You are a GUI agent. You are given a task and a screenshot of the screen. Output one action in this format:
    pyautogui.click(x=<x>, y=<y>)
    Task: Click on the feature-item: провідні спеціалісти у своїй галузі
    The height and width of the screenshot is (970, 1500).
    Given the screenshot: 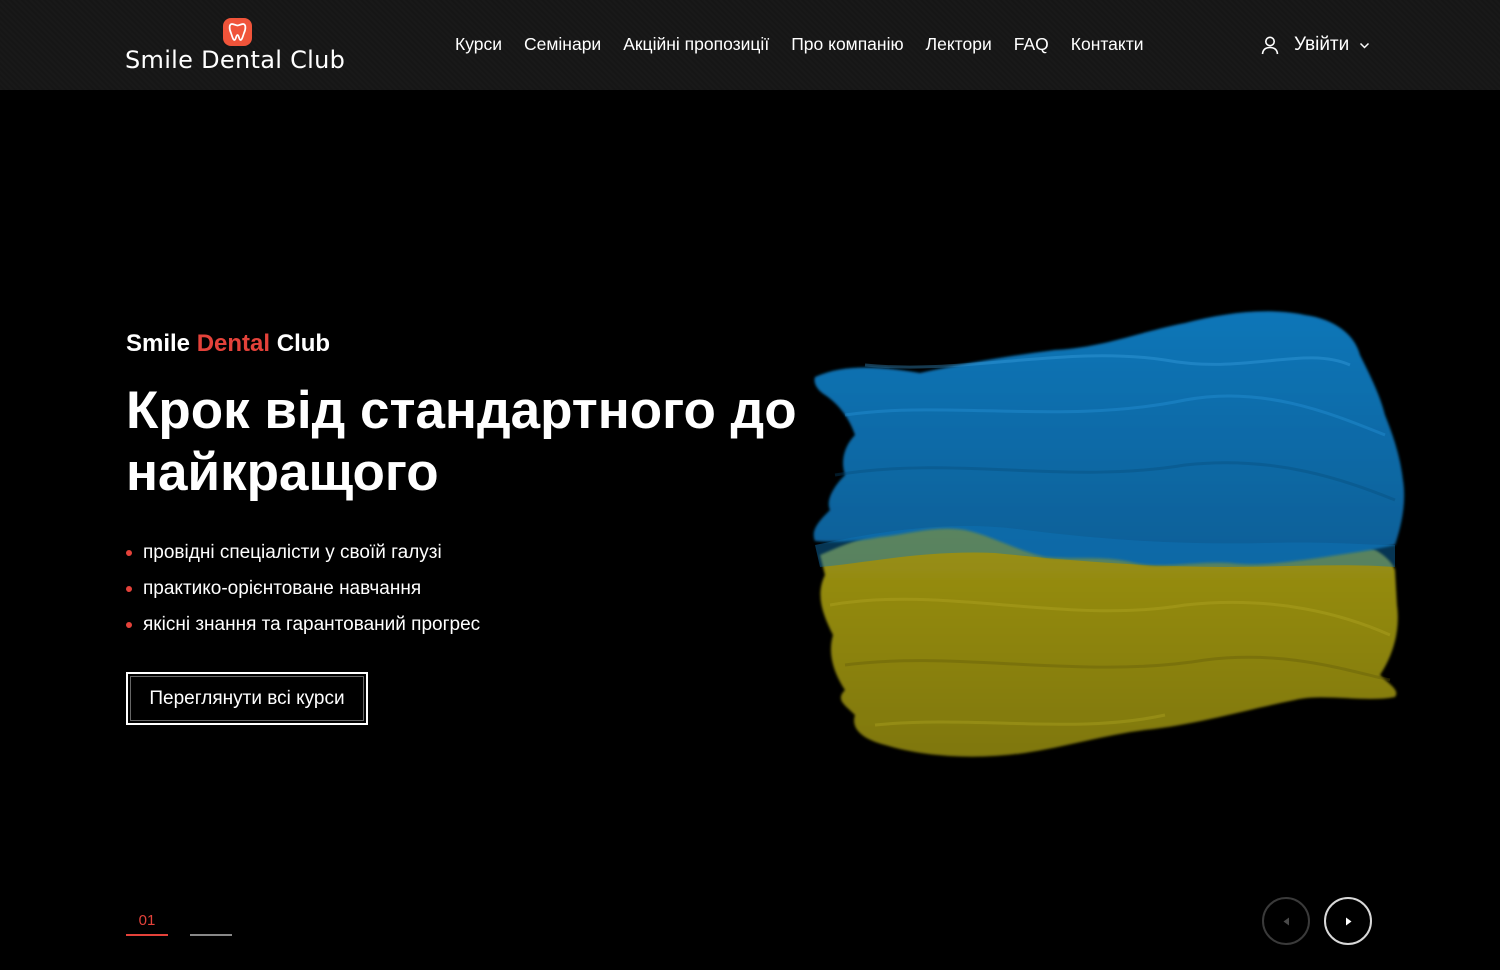 What is the action you would take?
    pyautogui.click(x=303, y=553)
    